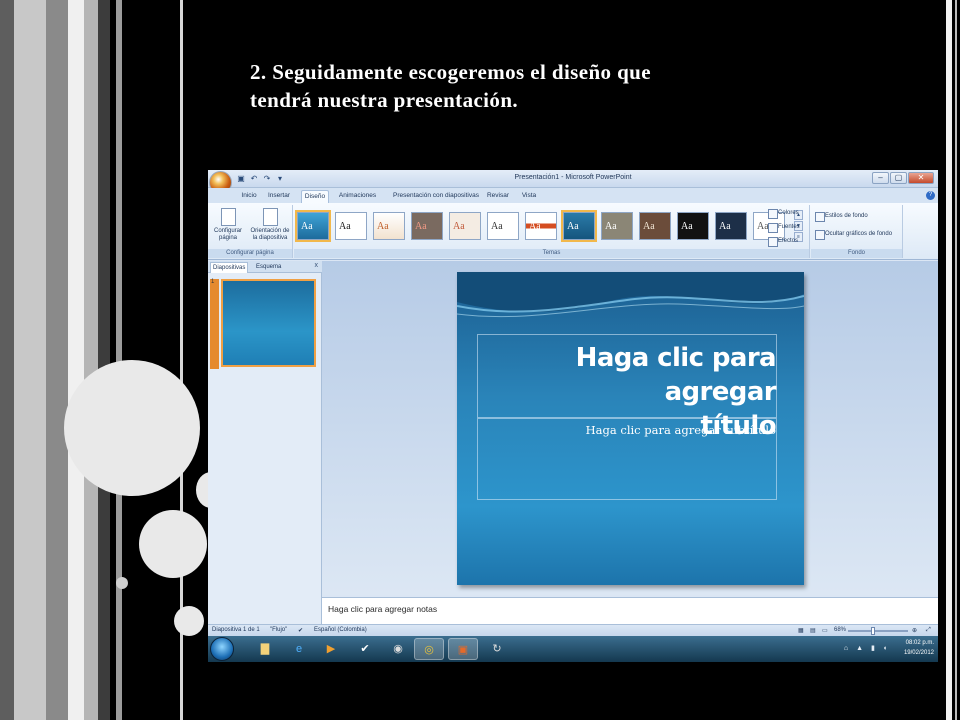 The width and height of the screenshot is (960, 720). What do you see at coordinates (30, 360) in the screenshot?
I see `stripe-light-grey` at bounding box center [30, 360].